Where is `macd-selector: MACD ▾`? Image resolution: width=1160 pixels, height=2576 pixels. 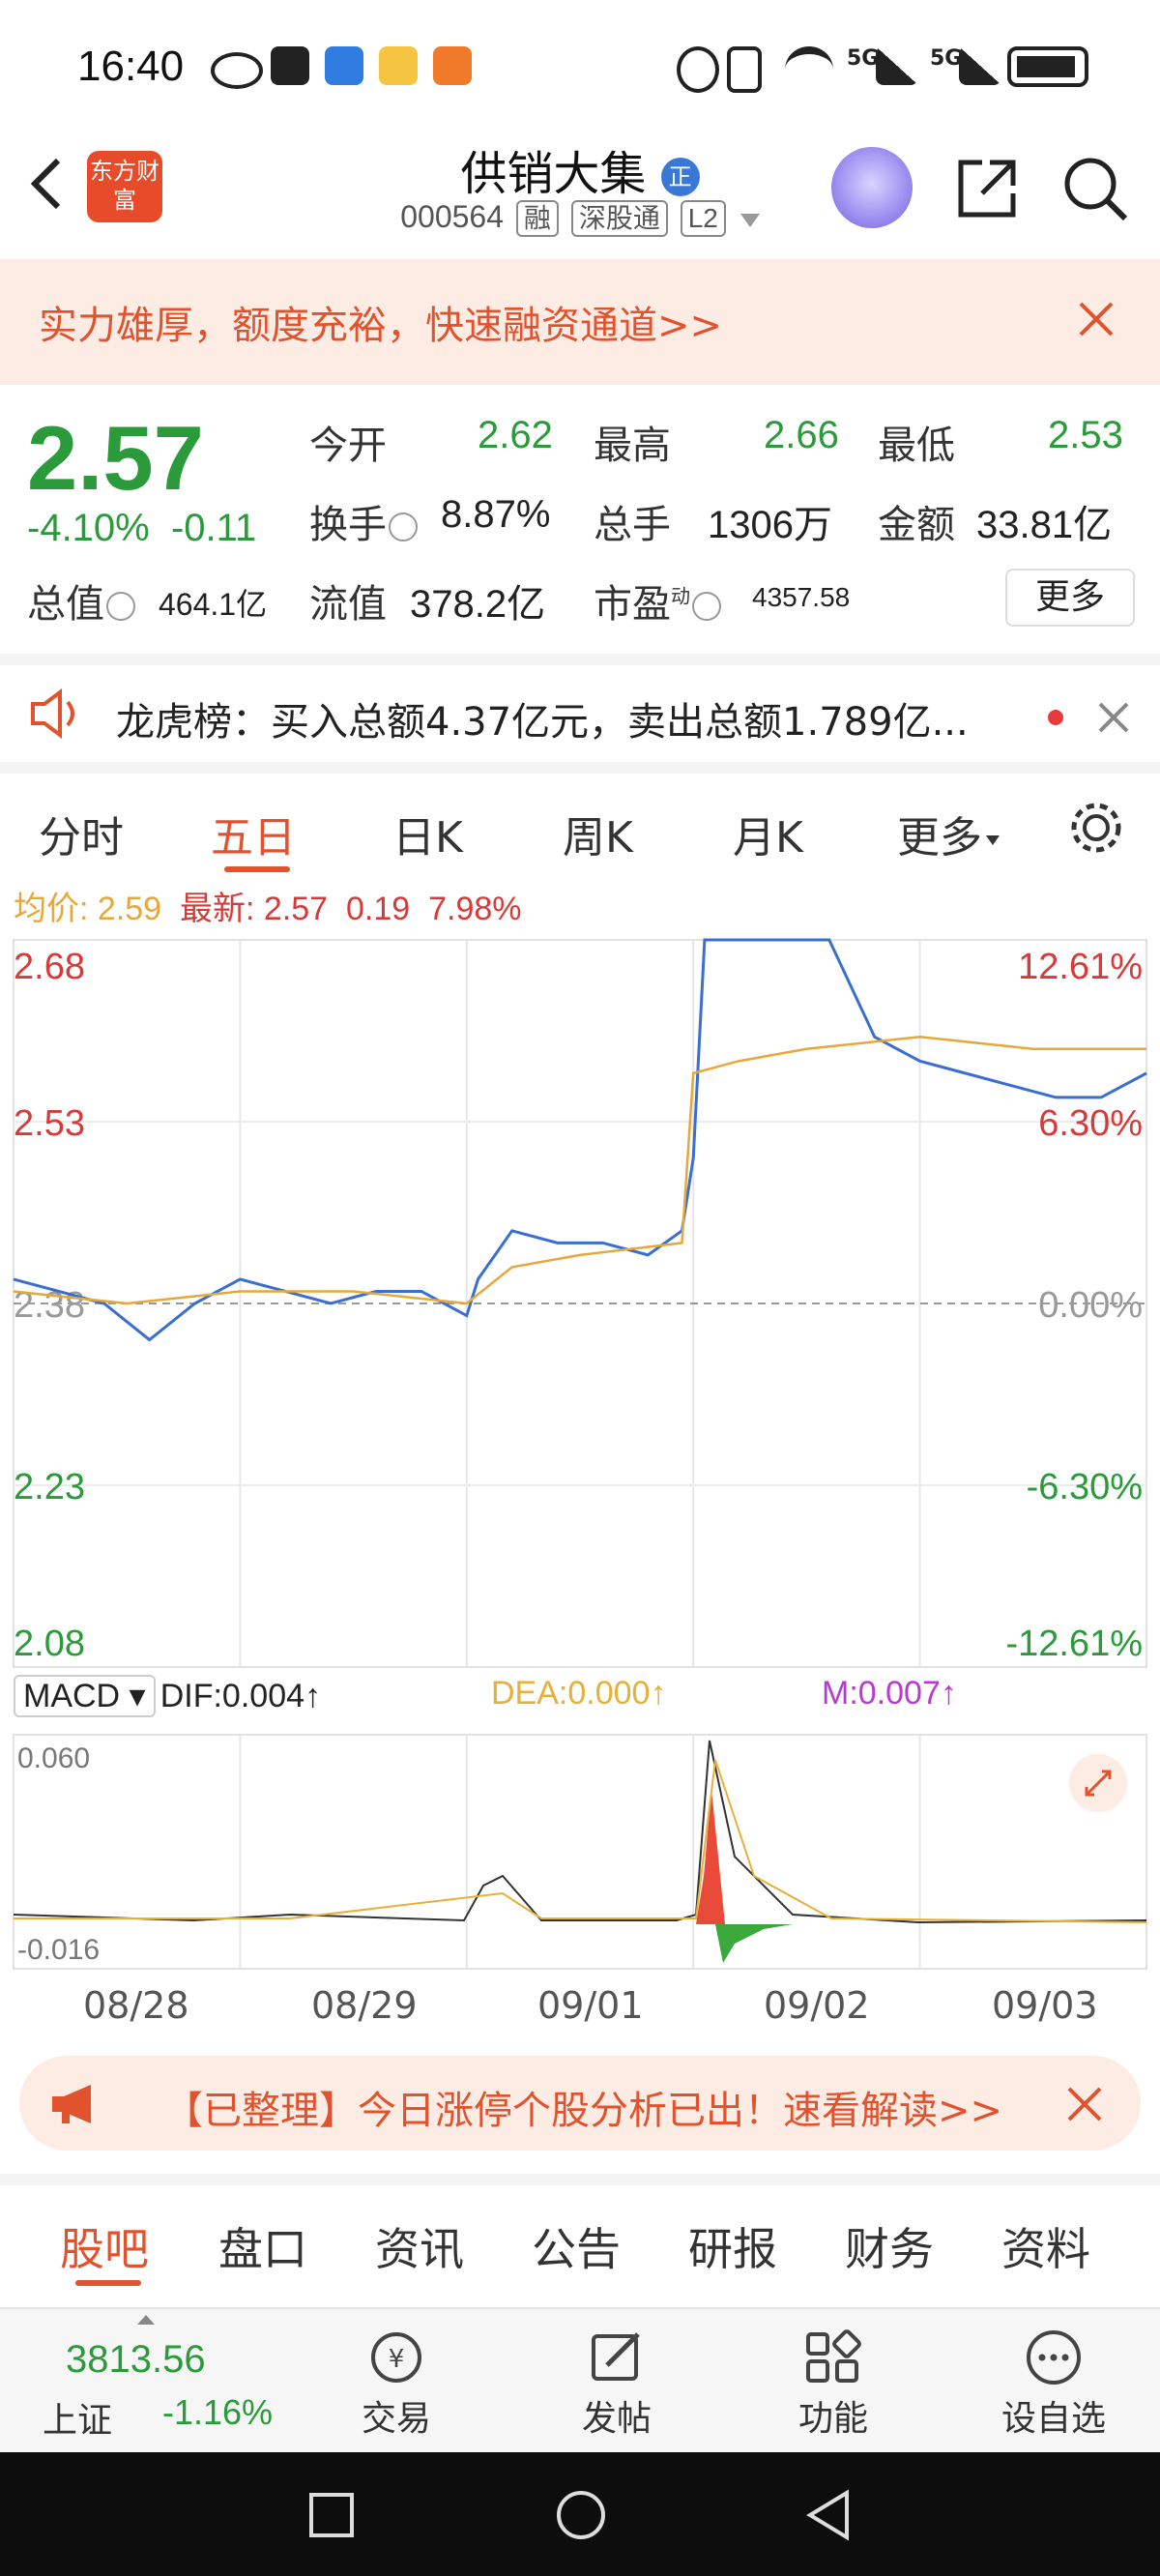 macd-selector: MACD ▾ is located at coordinates (85, 1696).